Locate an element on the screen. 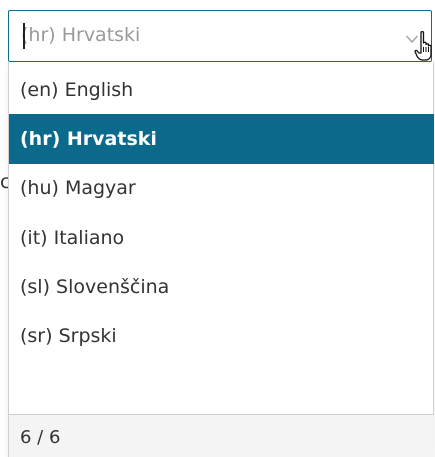 The width and height of the screenshot is (435, 457). option-sl: (sl) Slovenščina is located at coordinates (221, 287).